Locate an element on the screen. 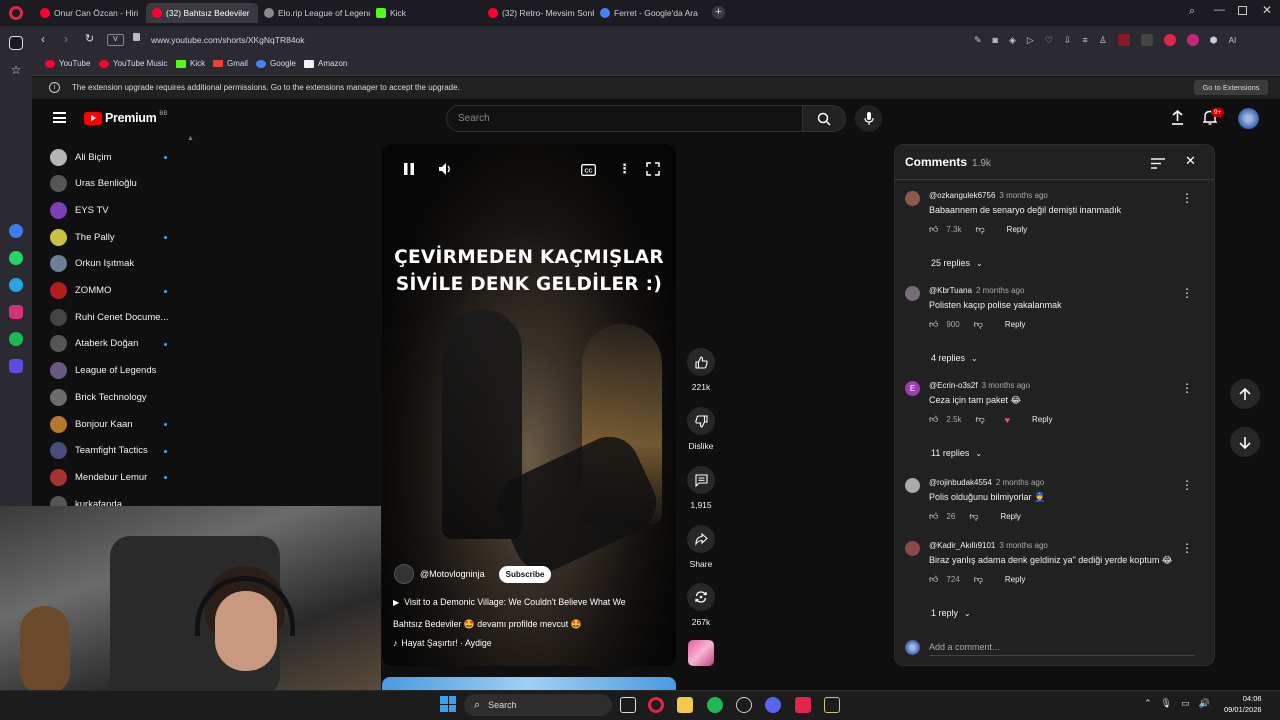 Image resolution: width=1280 pixels, height=720 pixels. url-field: www.youtube.com/shorts/XKgNqTR84ok is located at coordinates (581, 40).